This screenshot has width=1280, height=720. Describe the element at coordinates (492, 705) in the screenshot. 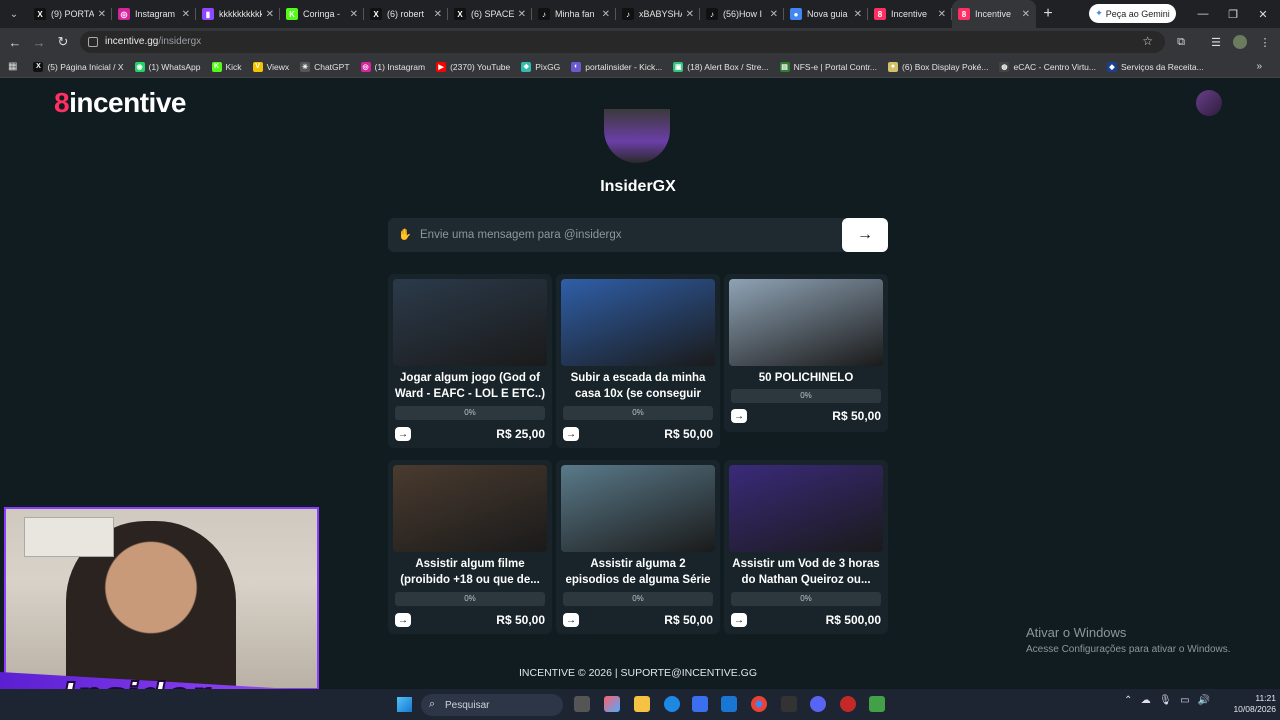

I see `taskbar-search: ⌕ Pesquisar` at that location.